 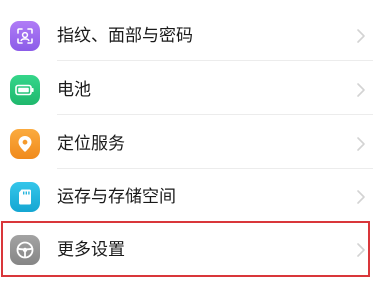 I want to click on settings-item-label: 运存与存储空间, so click(x=116, y=197).